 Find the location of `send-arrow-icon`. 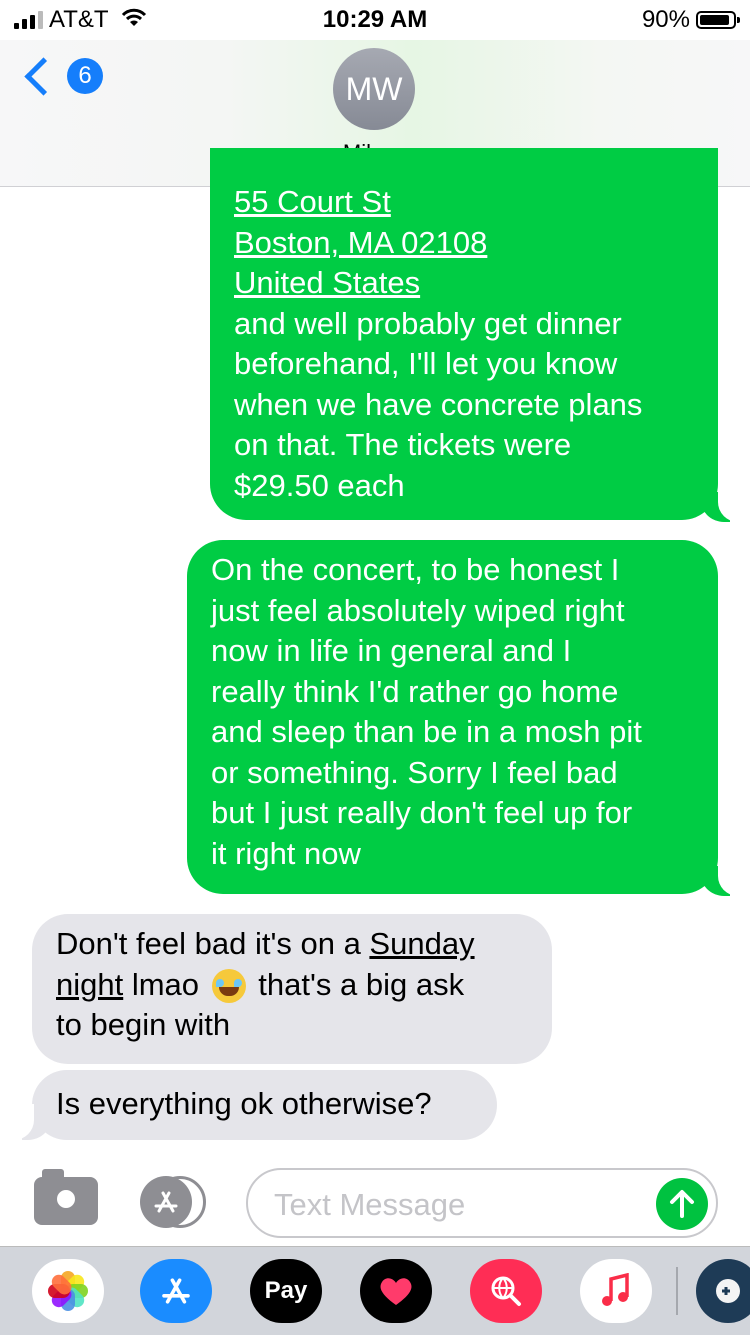

send-arrow-icon is located at coordinates (682, 1204).